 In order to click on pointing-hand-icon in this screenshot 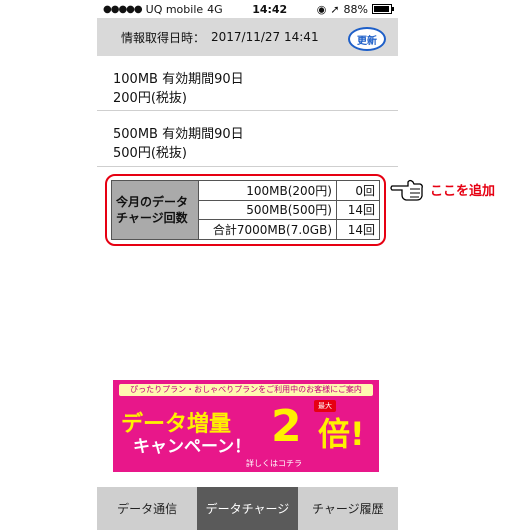, I will do `click(406, 190)`.